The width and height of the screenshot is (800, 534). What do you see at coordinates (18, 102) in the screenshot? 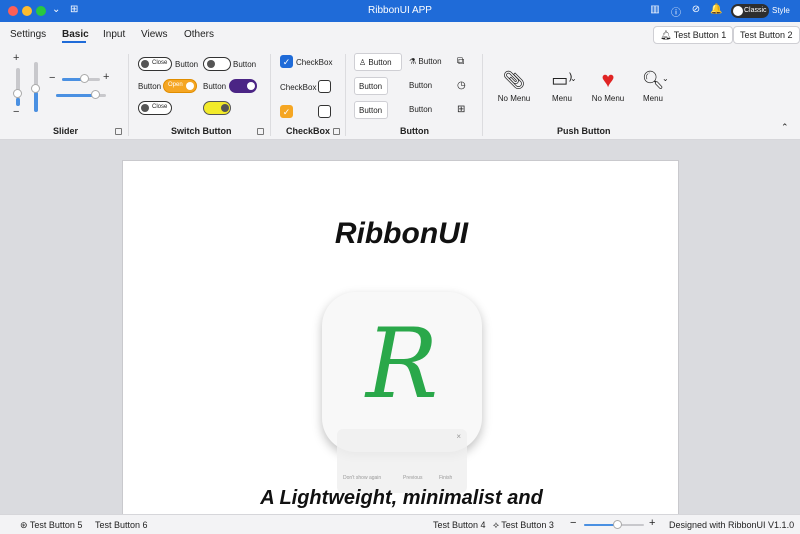
I see `vertical-slider-1-fill` at bounding box center [18, 102].